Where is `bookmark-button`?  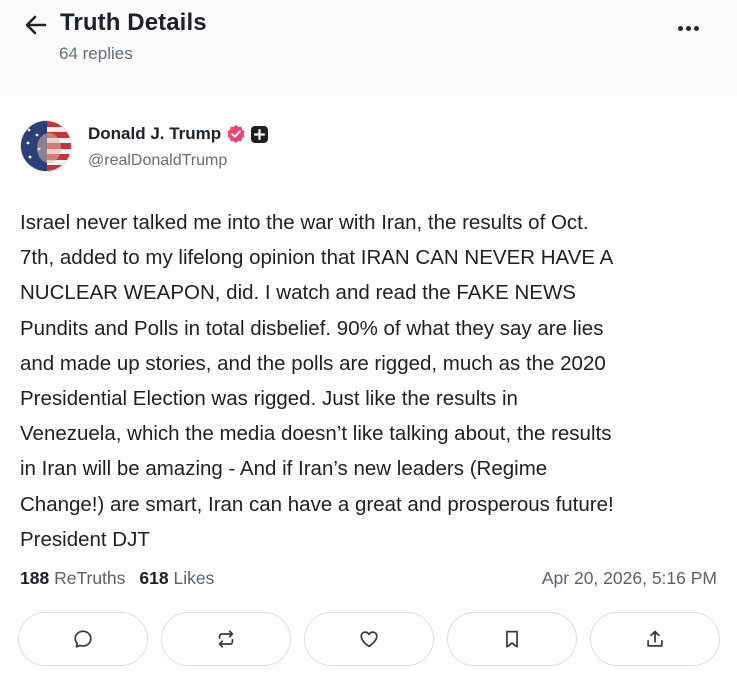 bookmark-button is located at coordinates (512, 639).